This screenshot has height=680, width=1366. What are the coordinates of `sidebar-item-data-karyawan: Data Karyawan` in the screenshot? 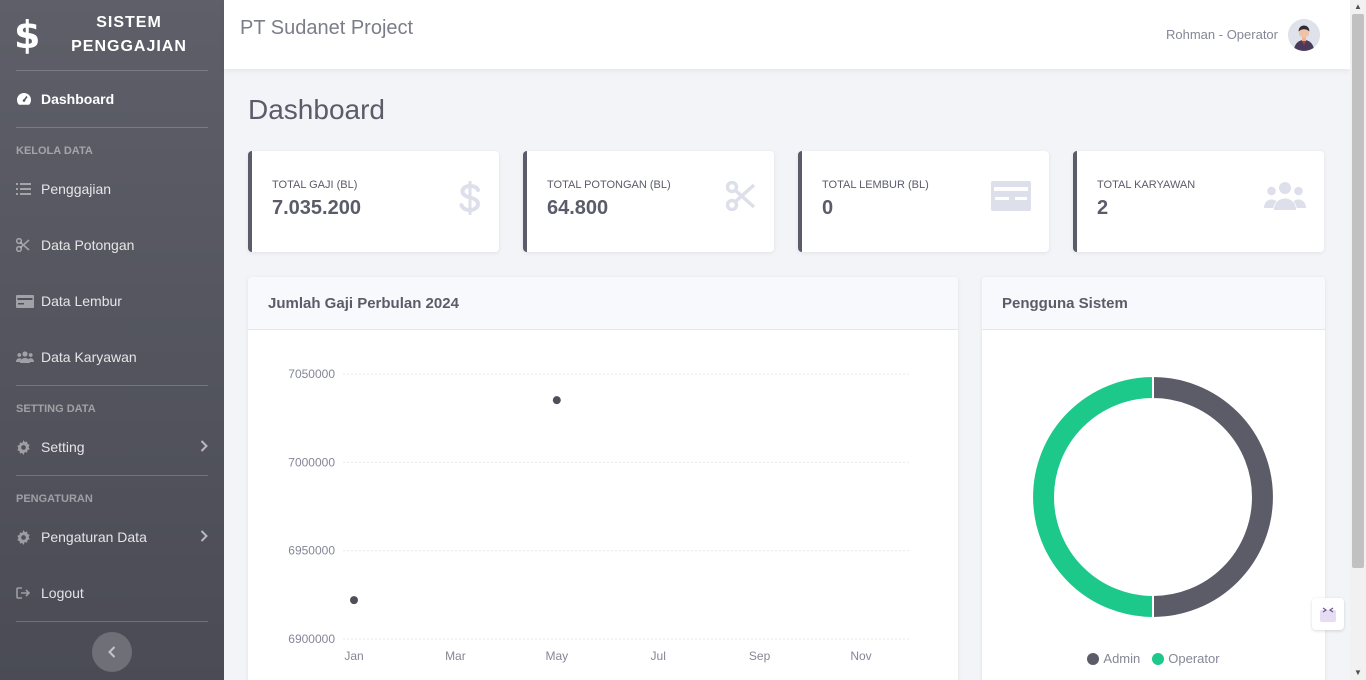 It's located at (112, 357).